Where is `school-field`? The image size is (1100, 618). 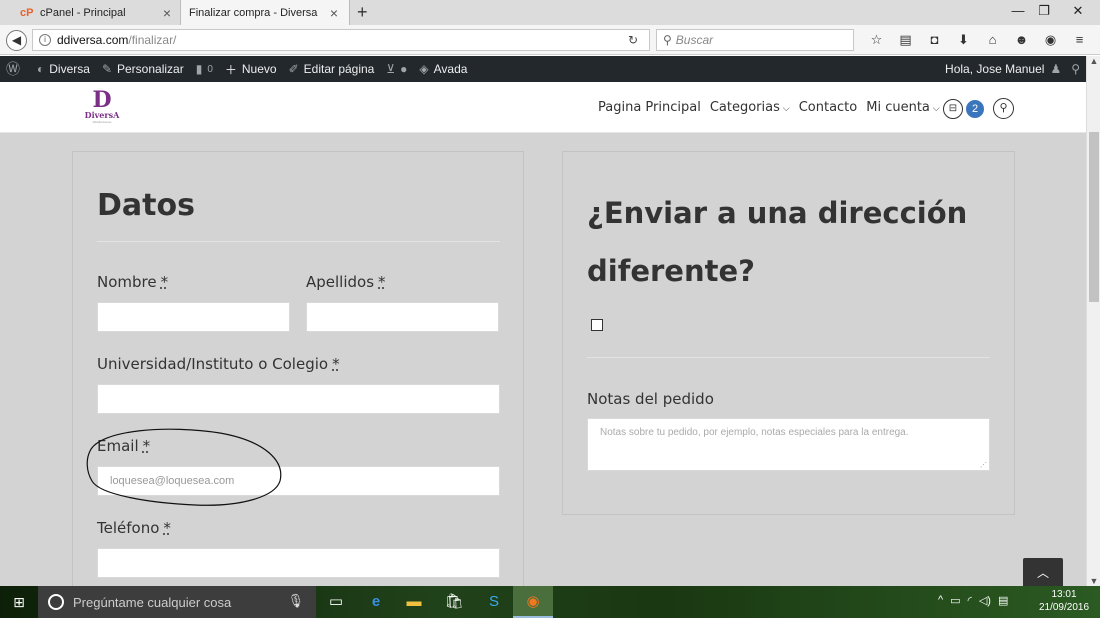
school-field is located at coordinates (298, 399).